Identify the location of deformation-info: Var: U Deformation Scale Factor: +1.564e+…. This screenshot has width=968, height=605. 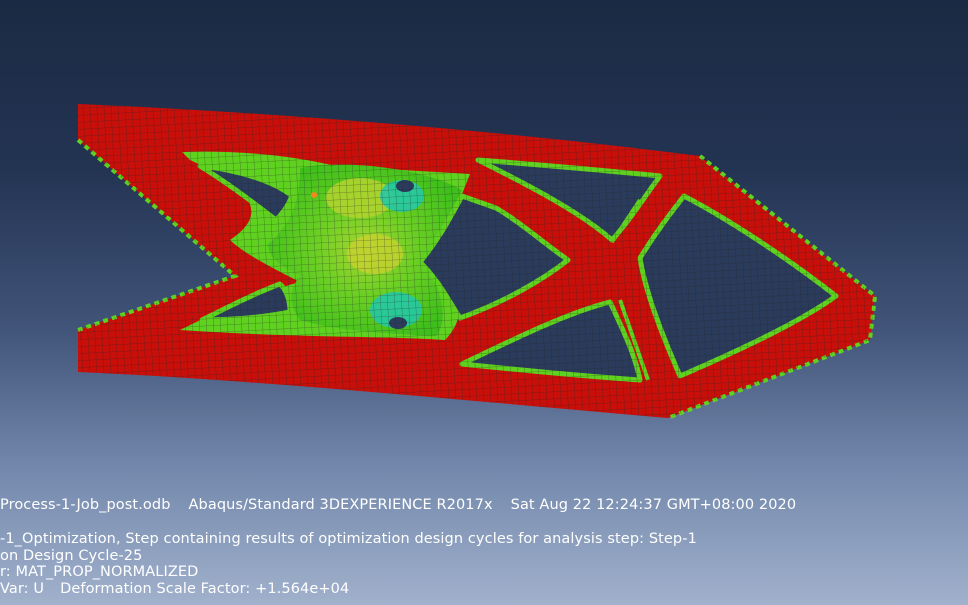
(174, 589).